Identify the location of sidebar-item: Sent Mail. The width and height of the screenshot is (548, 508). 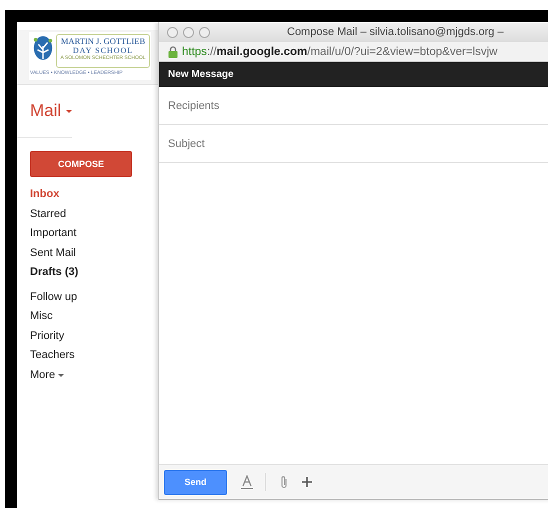
(53, 253).